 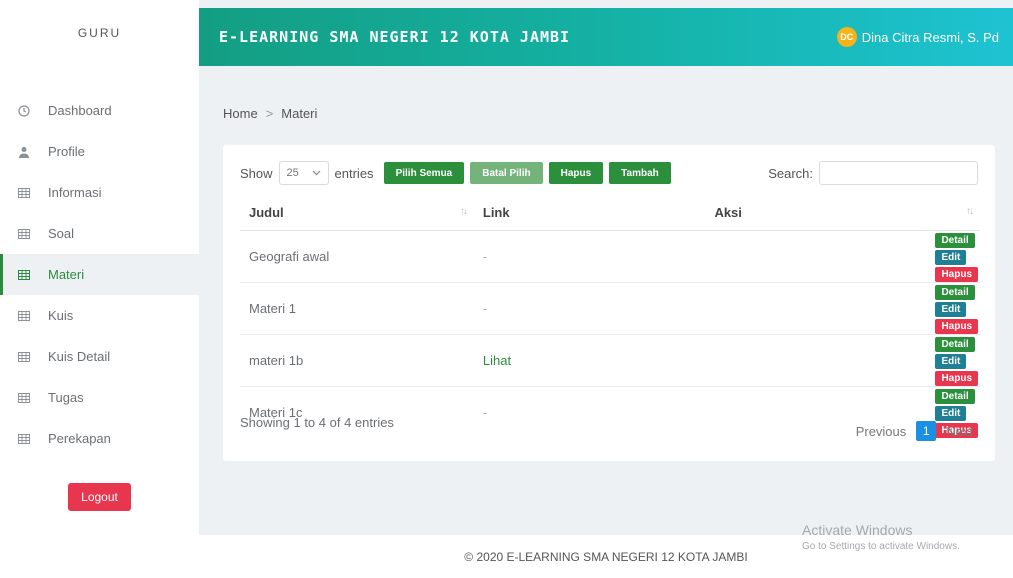 I want to click on table-row: Geografi awal - DetailEditHapus, so click(x=610, y=256).